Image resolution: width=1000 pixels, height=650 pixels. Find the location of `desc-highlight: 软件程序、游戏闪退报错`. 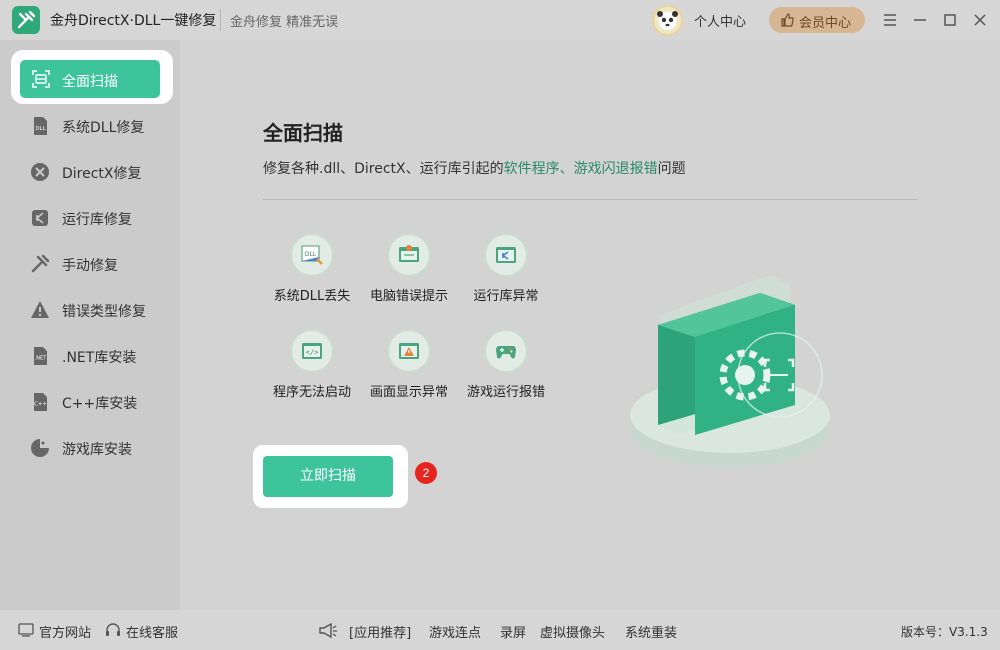

desc-highlight: 软件程序、游戏闪退报错 is located at coordinates (580, 169).